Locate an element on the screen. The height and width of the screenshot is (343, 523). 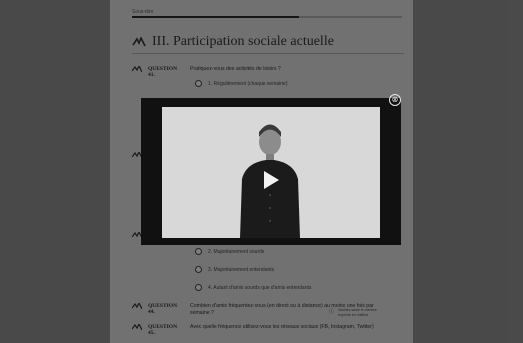
close-icon: ⊗ is located at coordinates (395, 100).